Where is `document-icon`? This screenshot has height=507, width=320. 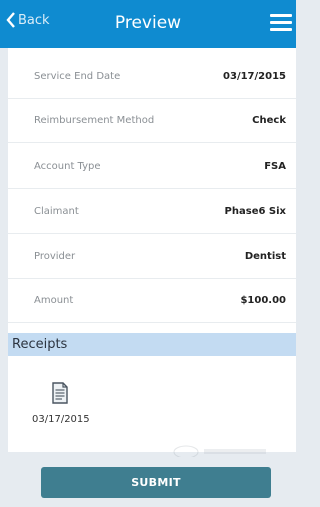
document-icon is located at coordinates (60, 393).